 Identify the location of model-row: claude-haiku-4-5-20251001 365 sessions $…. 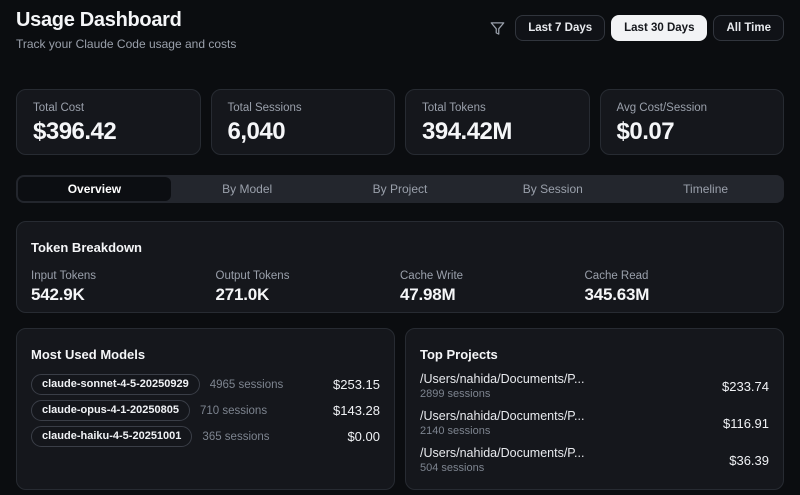
(205, 436).